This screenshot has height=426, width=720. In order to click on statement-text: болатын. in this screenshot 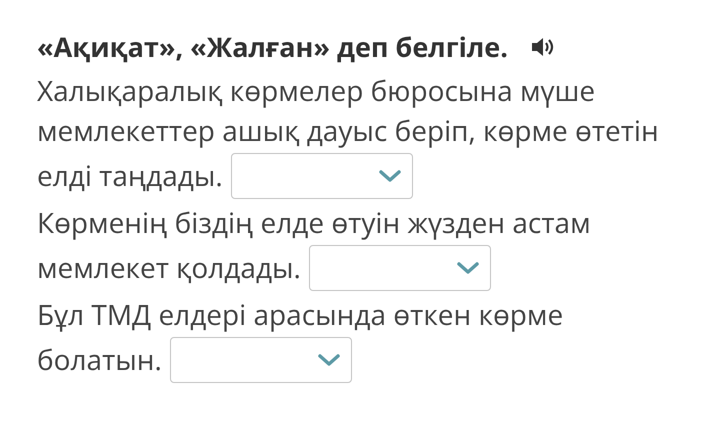, I will do `click(99, 360)`.